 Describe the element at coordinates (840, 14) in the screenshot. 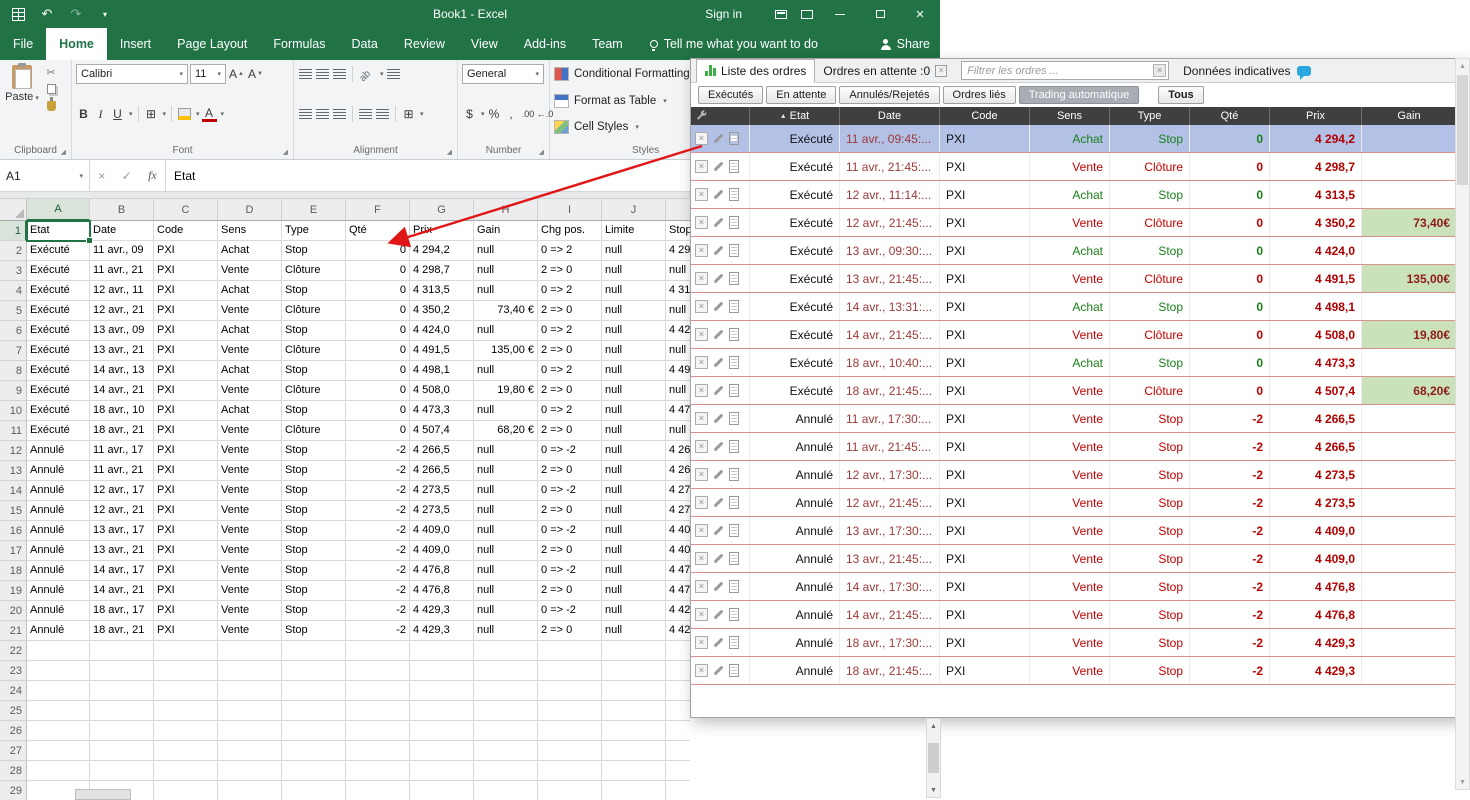

I see `minimize-button` at that location.